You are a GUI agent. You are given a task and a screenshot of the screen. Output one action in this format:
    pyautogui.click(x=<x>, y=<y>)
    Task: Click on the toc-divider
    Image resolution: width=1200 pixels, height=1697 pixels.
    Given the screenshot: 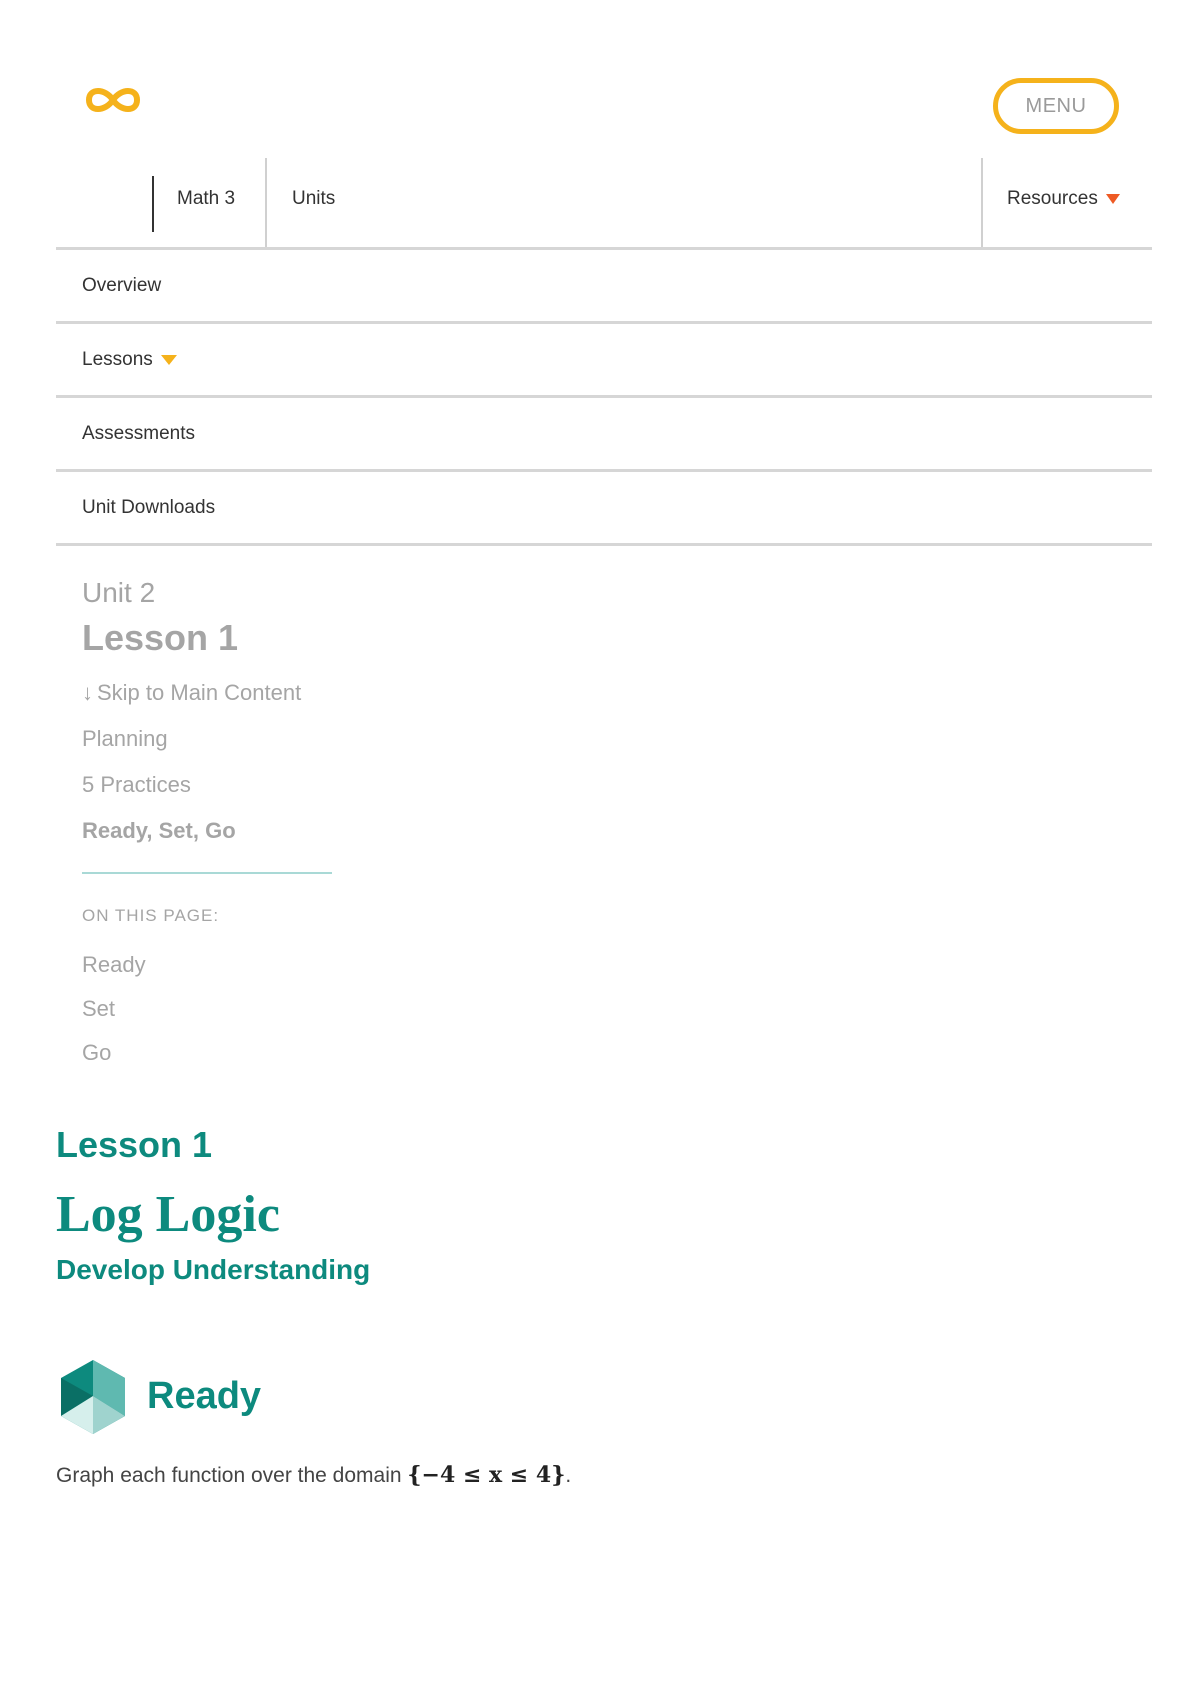 What is the action you would take?
    pyautogui.click(x=207, y=873)
    